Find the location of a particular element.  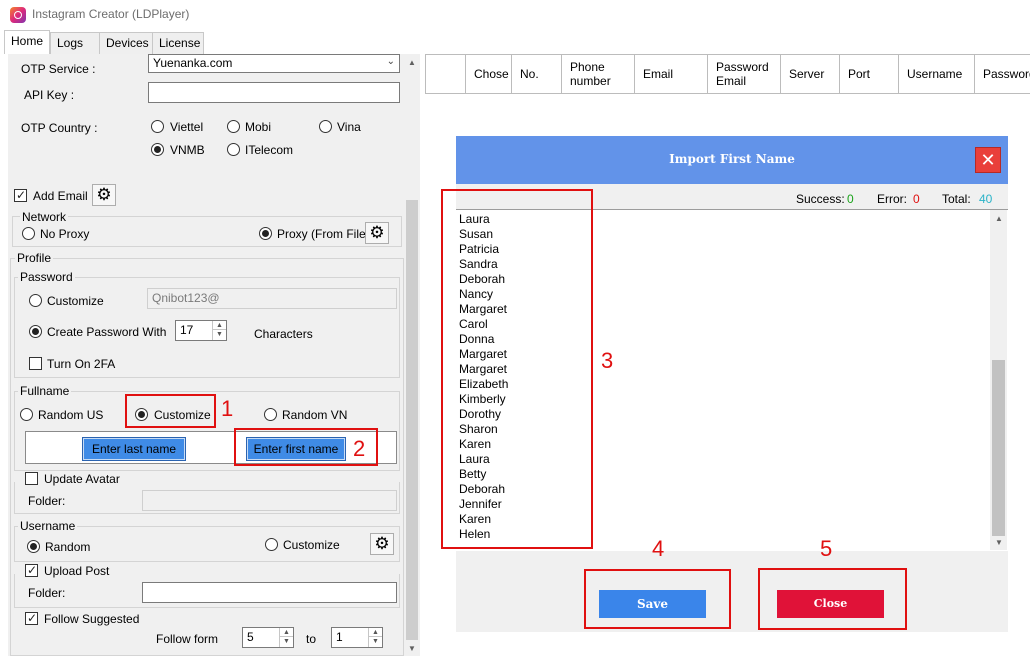

total-value: 40 is located at coordinates (986, 199).